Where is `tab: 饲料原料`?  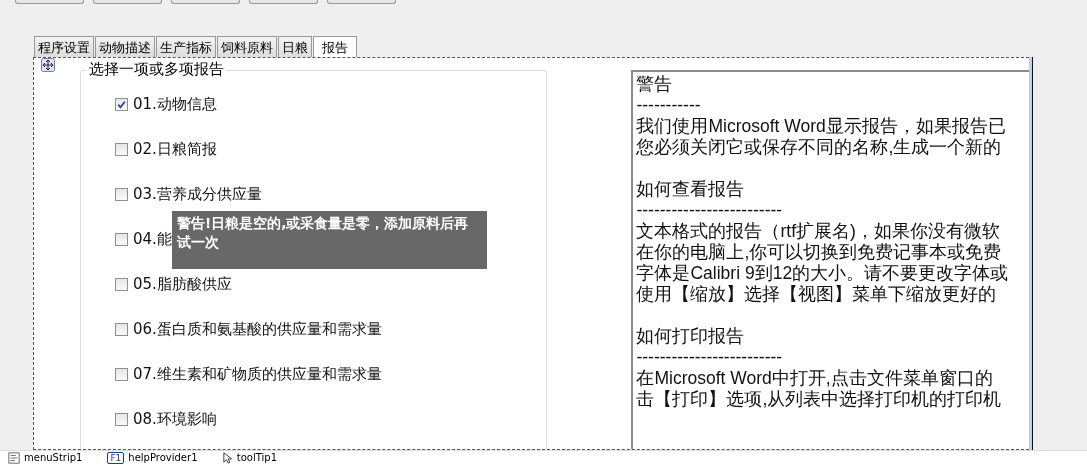 tab: 饲料原料 is located at coordinates (247, 46).